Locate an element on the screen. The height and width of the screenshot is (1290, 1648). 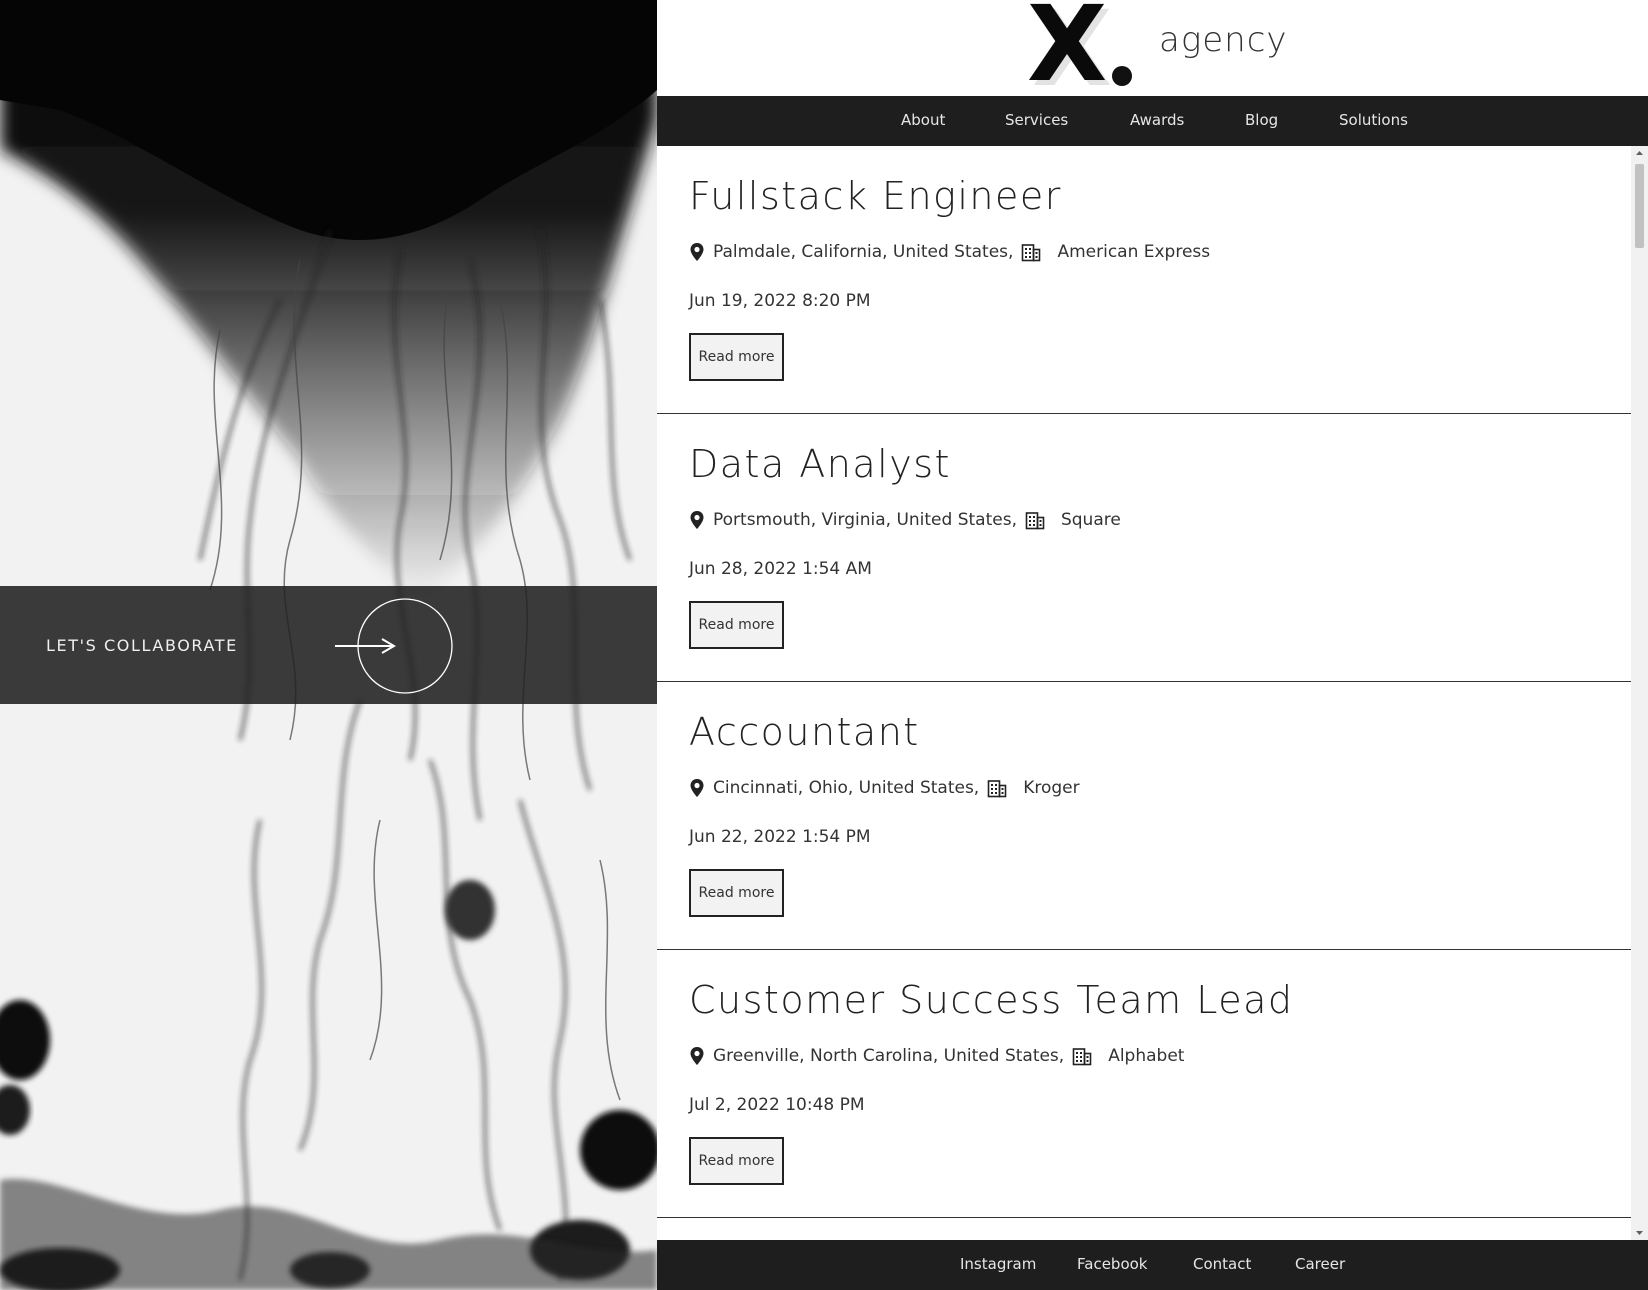
main-nav: About Services Awards Blog Solutions is located at coordinates (1152, 121).